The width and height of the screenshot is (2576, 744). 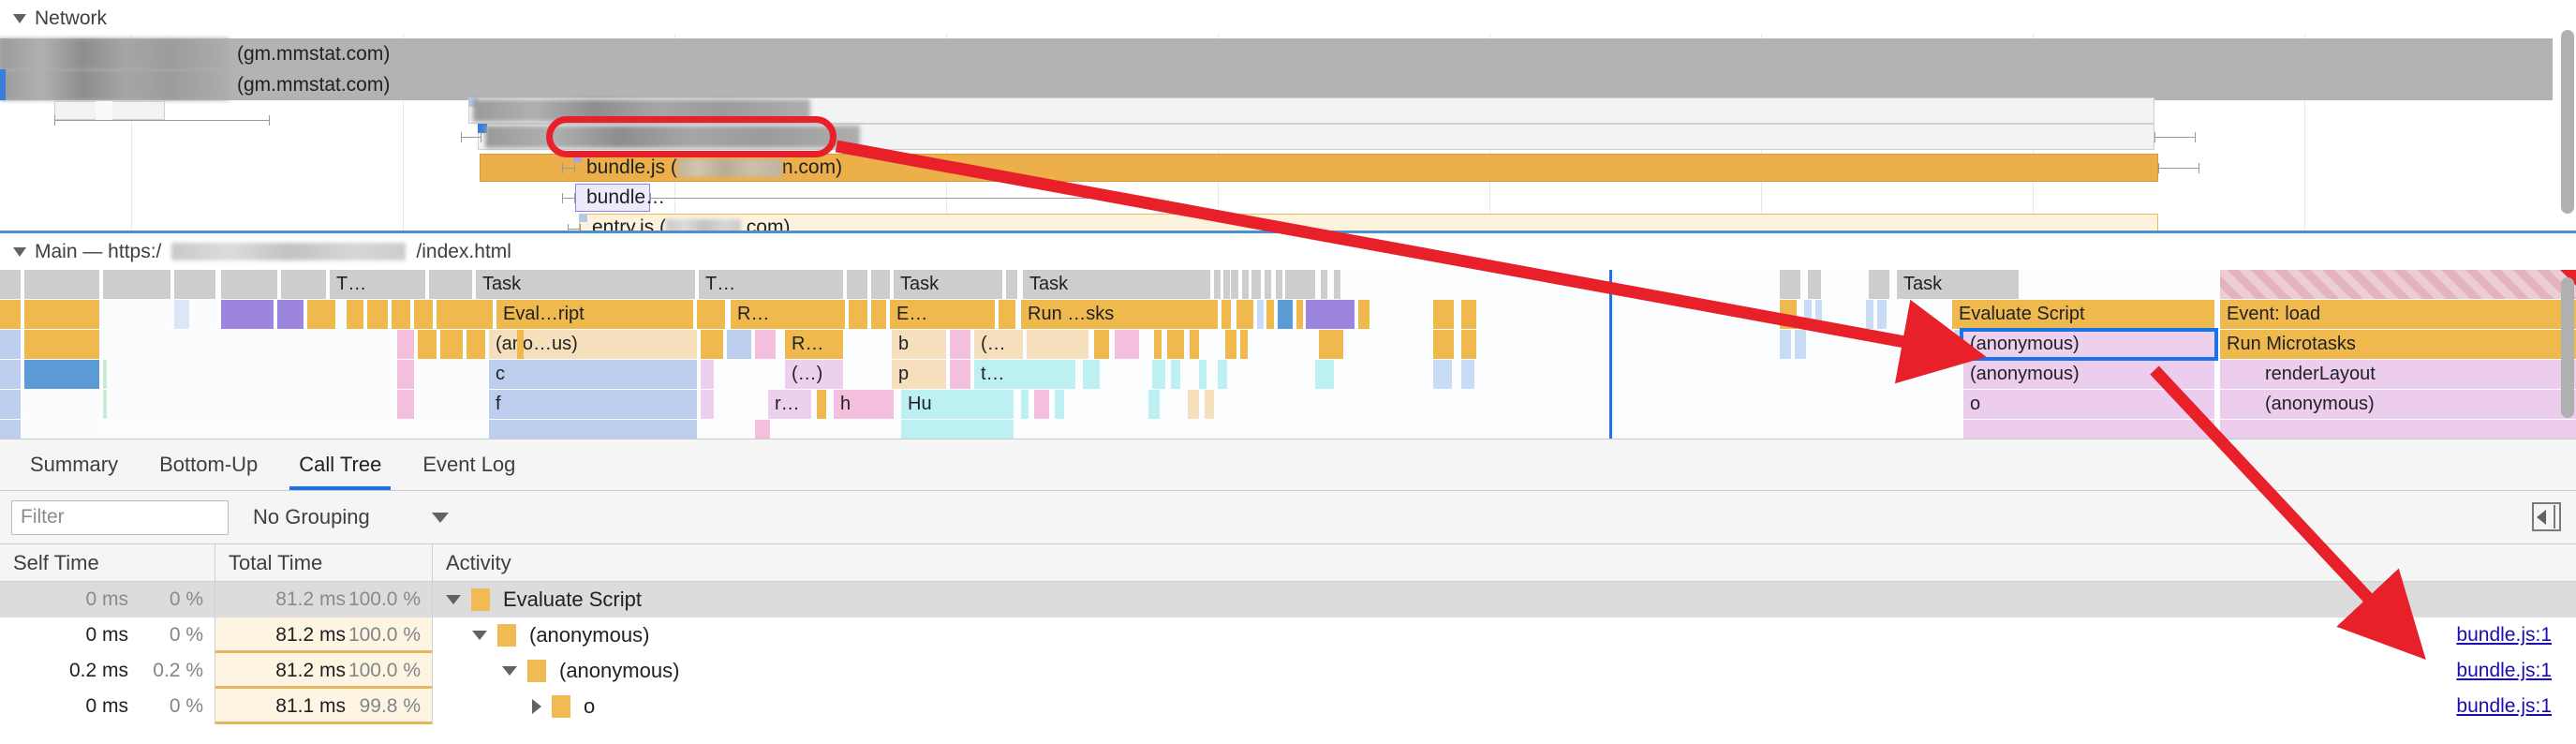 What do you see at coordinates (593, 374) in the screenshot?
I see `flame-block: c` at bounding box center [593, 374].